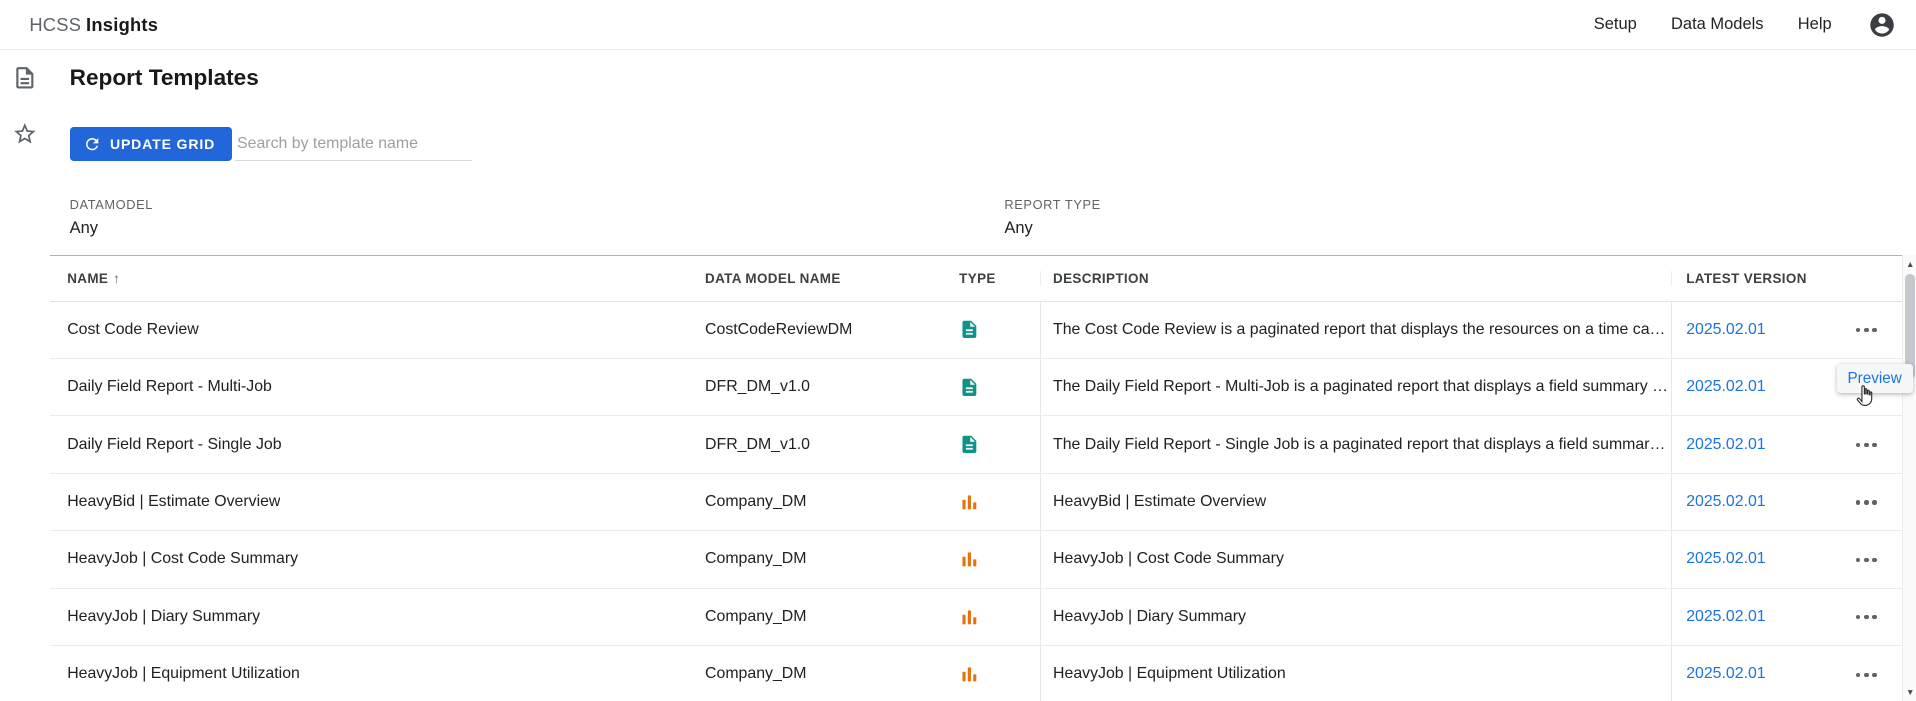 This screenshot has height=701, width=1916. Describe the element at coordinates (1815, 24) in the screenshot. I see `nav-help: Help` at that location.